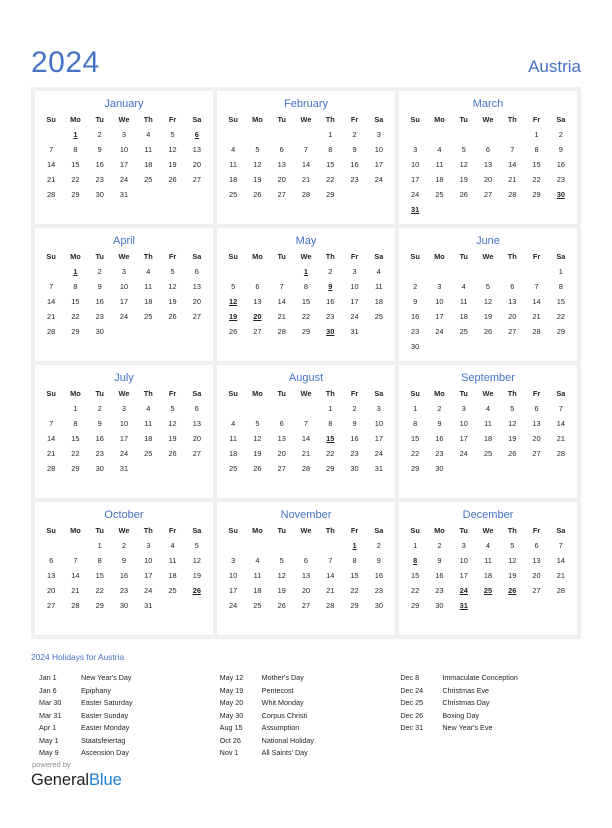 The width and height of the screenshot is (612, 828). What do you see at coordinates (197, 590) in the screenshot?
I see `day-cell-holiday: 26` at bounding box center [197, 590].